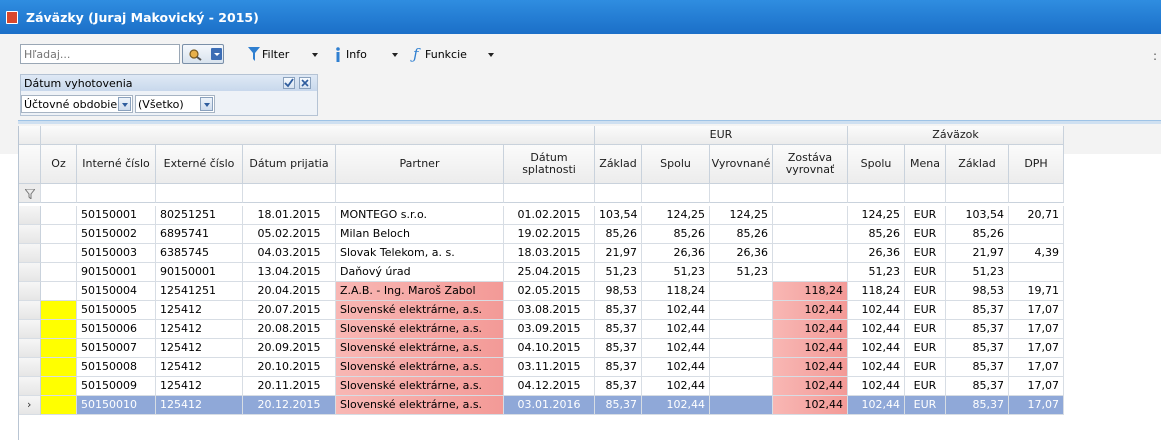  What do you see at coordinates (289, 386) in the screenshot?
I see `cell-datum-prijatia: 20.11.2015` at bounding box center [289, 386].